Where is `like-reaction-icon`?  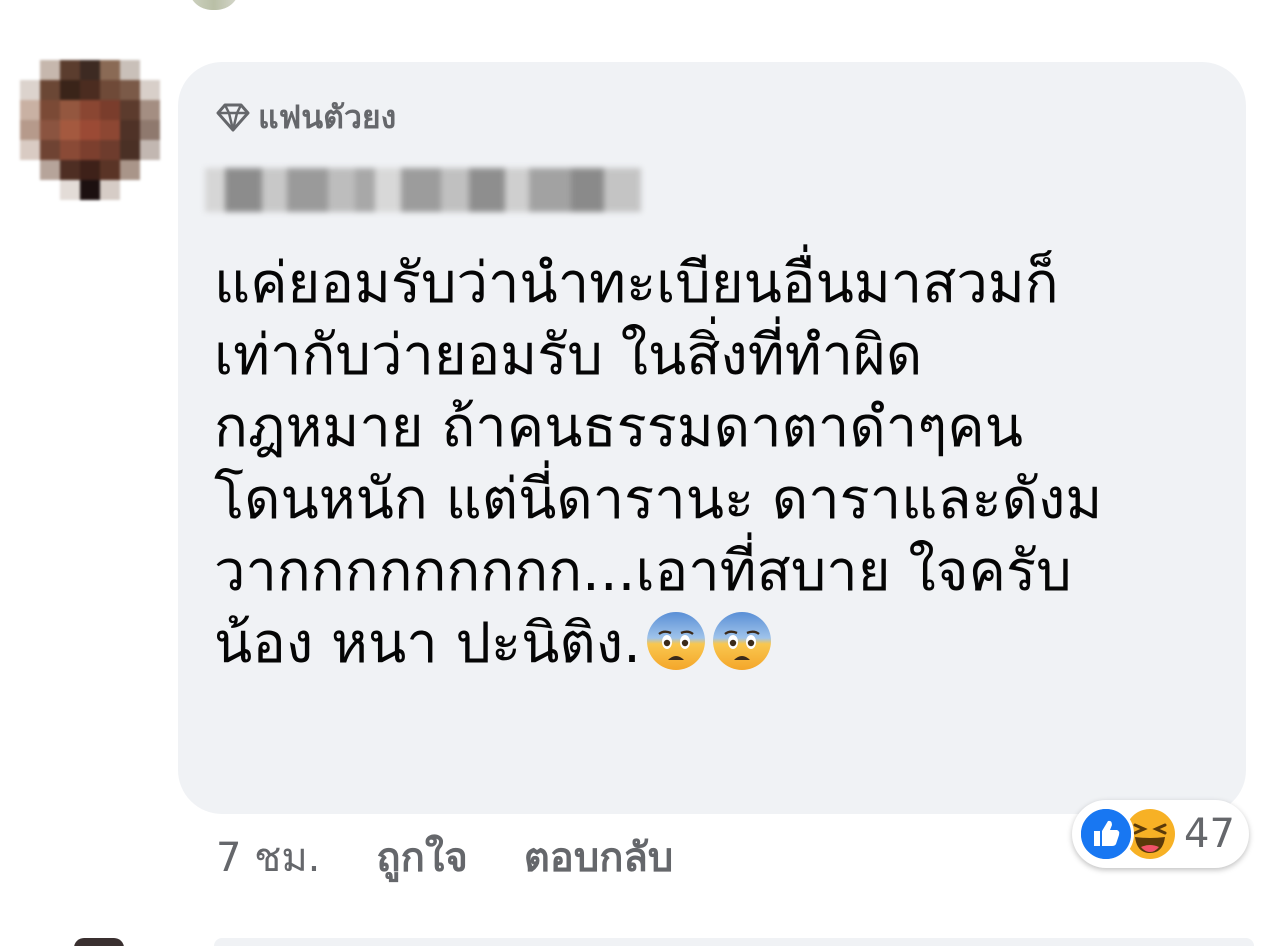 like-reaction-icon is located at coordinates (1106, 834).